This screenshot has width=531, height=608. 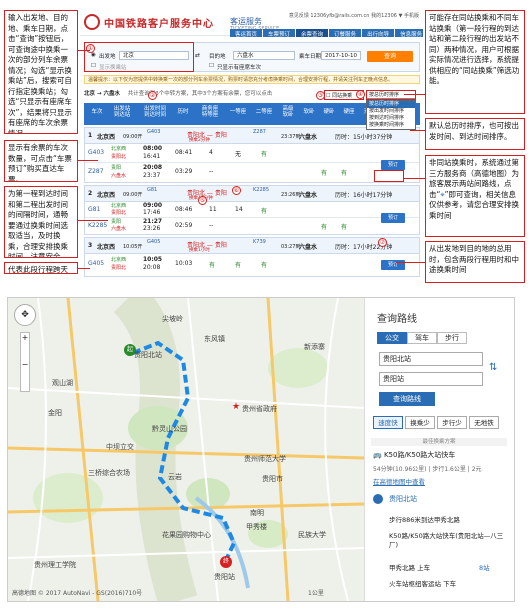 I want to click on map-label: 黔灵山公园, so click(x=169, y=429).